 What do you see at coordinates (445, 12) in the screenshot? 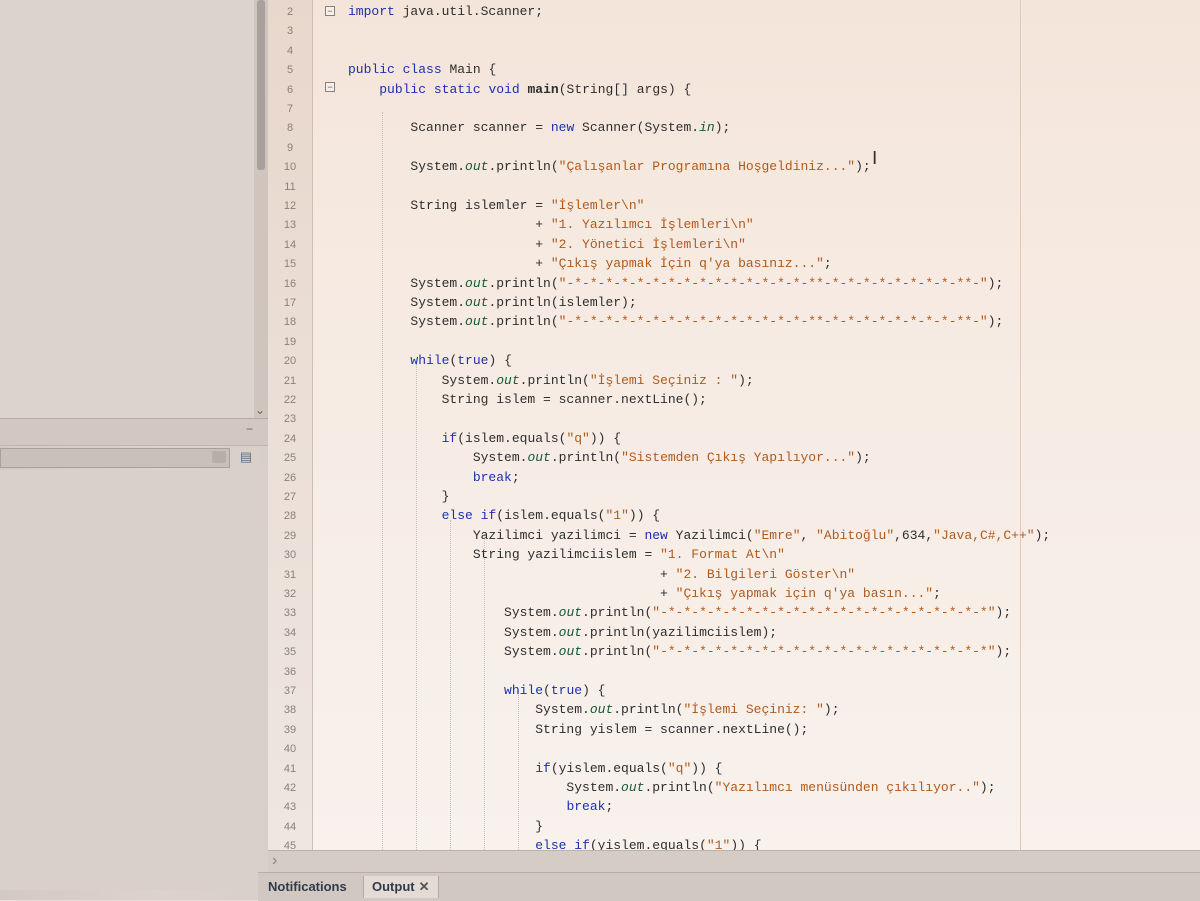
I see `code-line: import java.util.Scanner;` at bounding box center [445, 12].